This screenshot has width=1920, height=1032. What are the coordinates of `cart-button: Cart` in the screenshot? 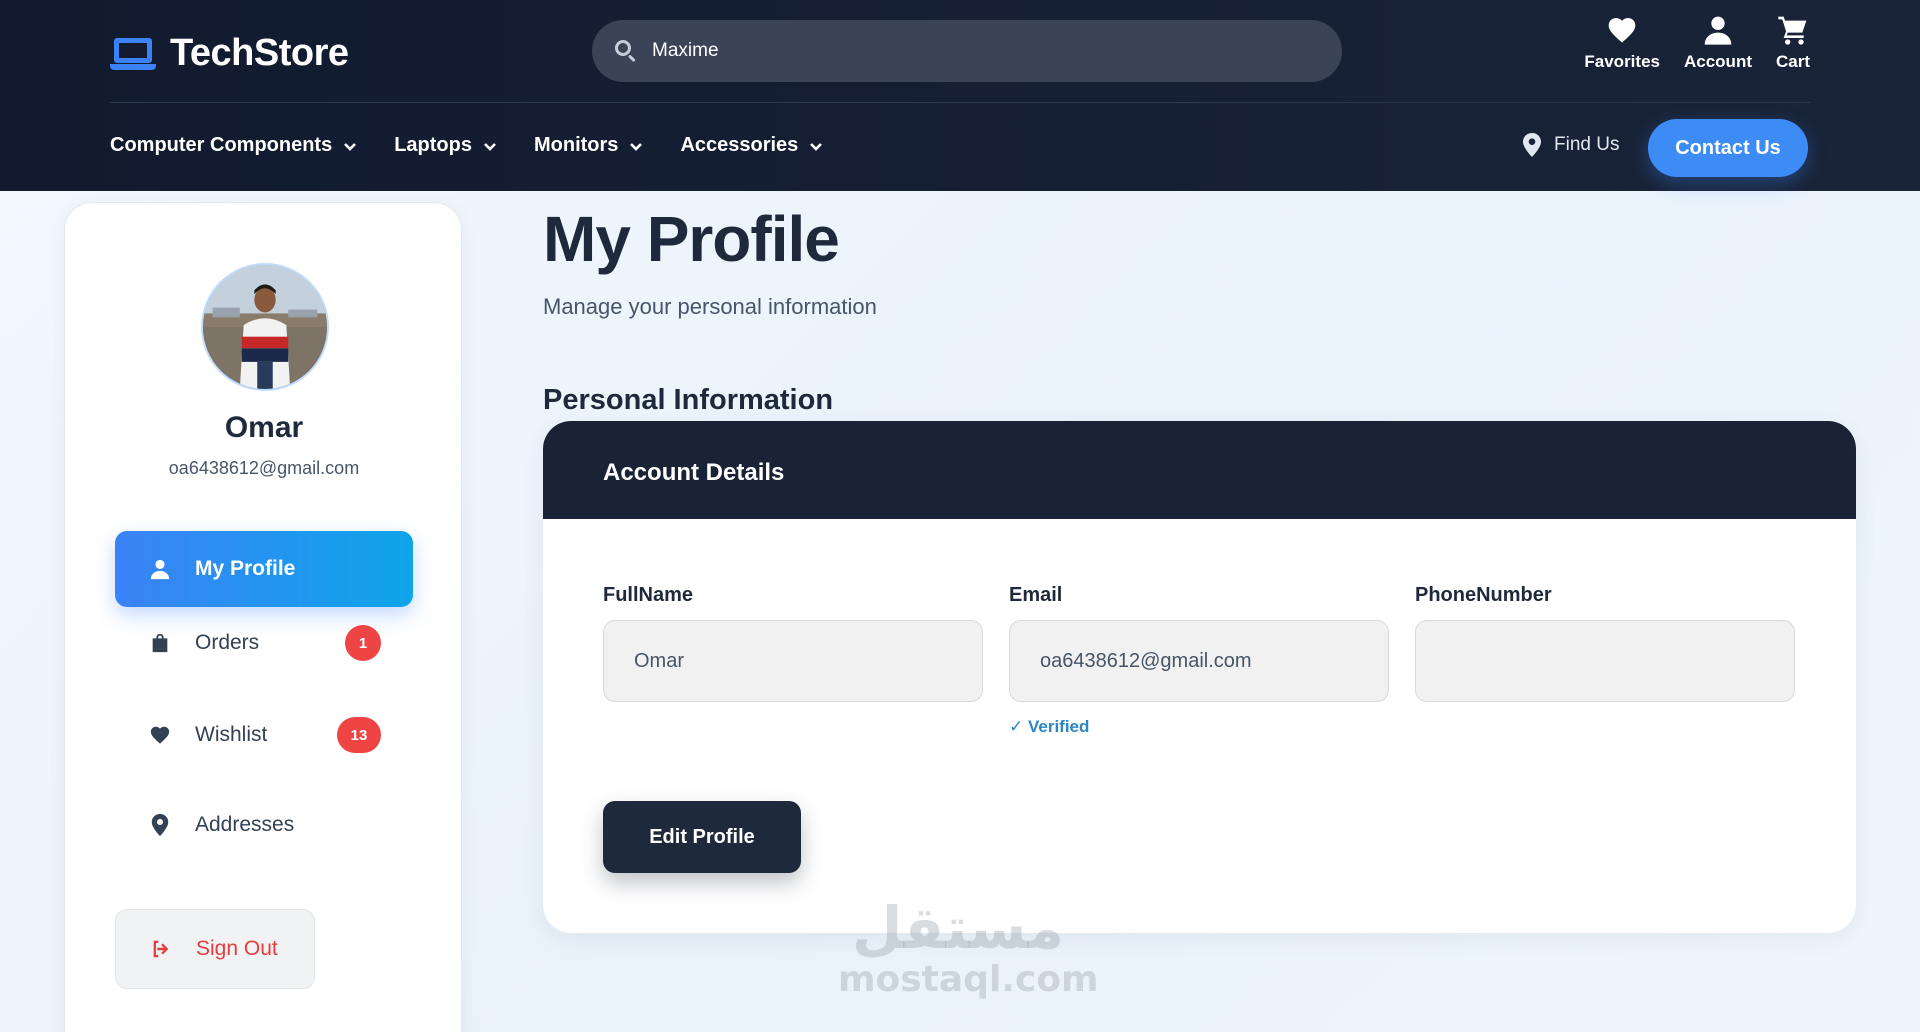 It's located at (1793, 43).